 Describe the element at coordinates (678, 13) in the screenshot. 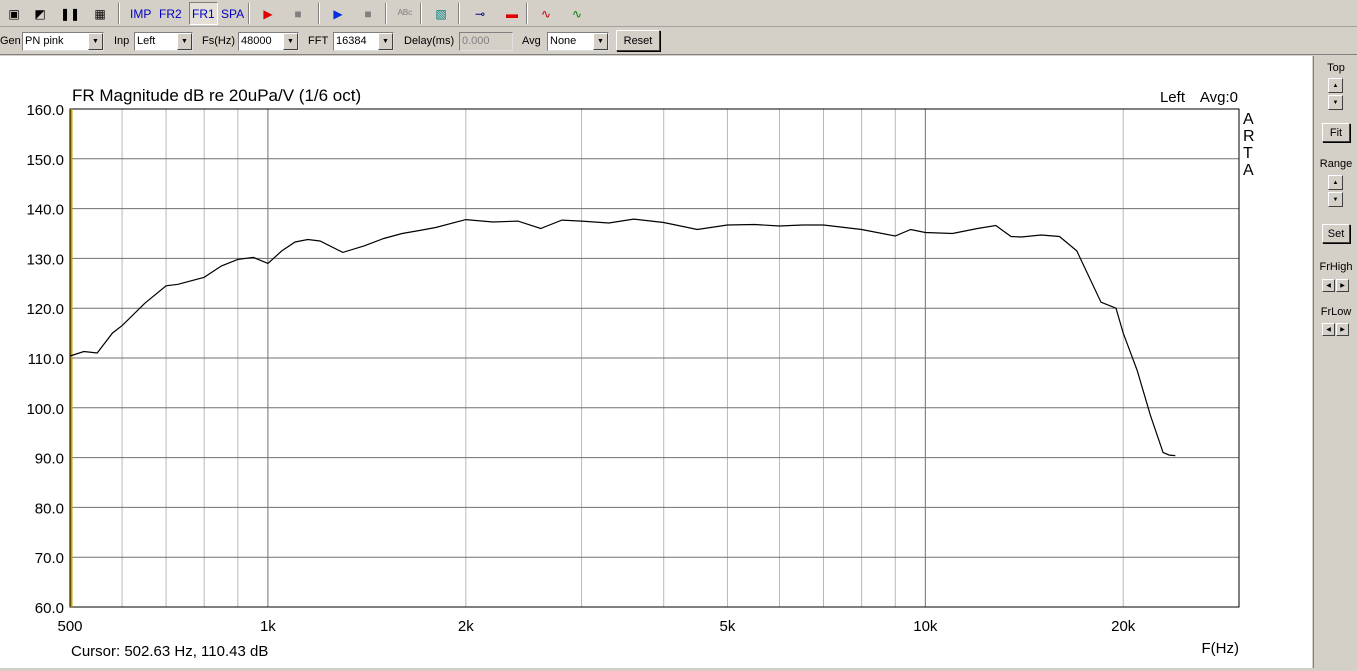

I see `main-toolbar: ▣ ◩ ❚❚ ▦ IMP FR2 FR1 SPA ▶ ■ ▶ ■ ᴬᴮᶜ ▧ ⊸ ▬ ∿ ∿` at that location.